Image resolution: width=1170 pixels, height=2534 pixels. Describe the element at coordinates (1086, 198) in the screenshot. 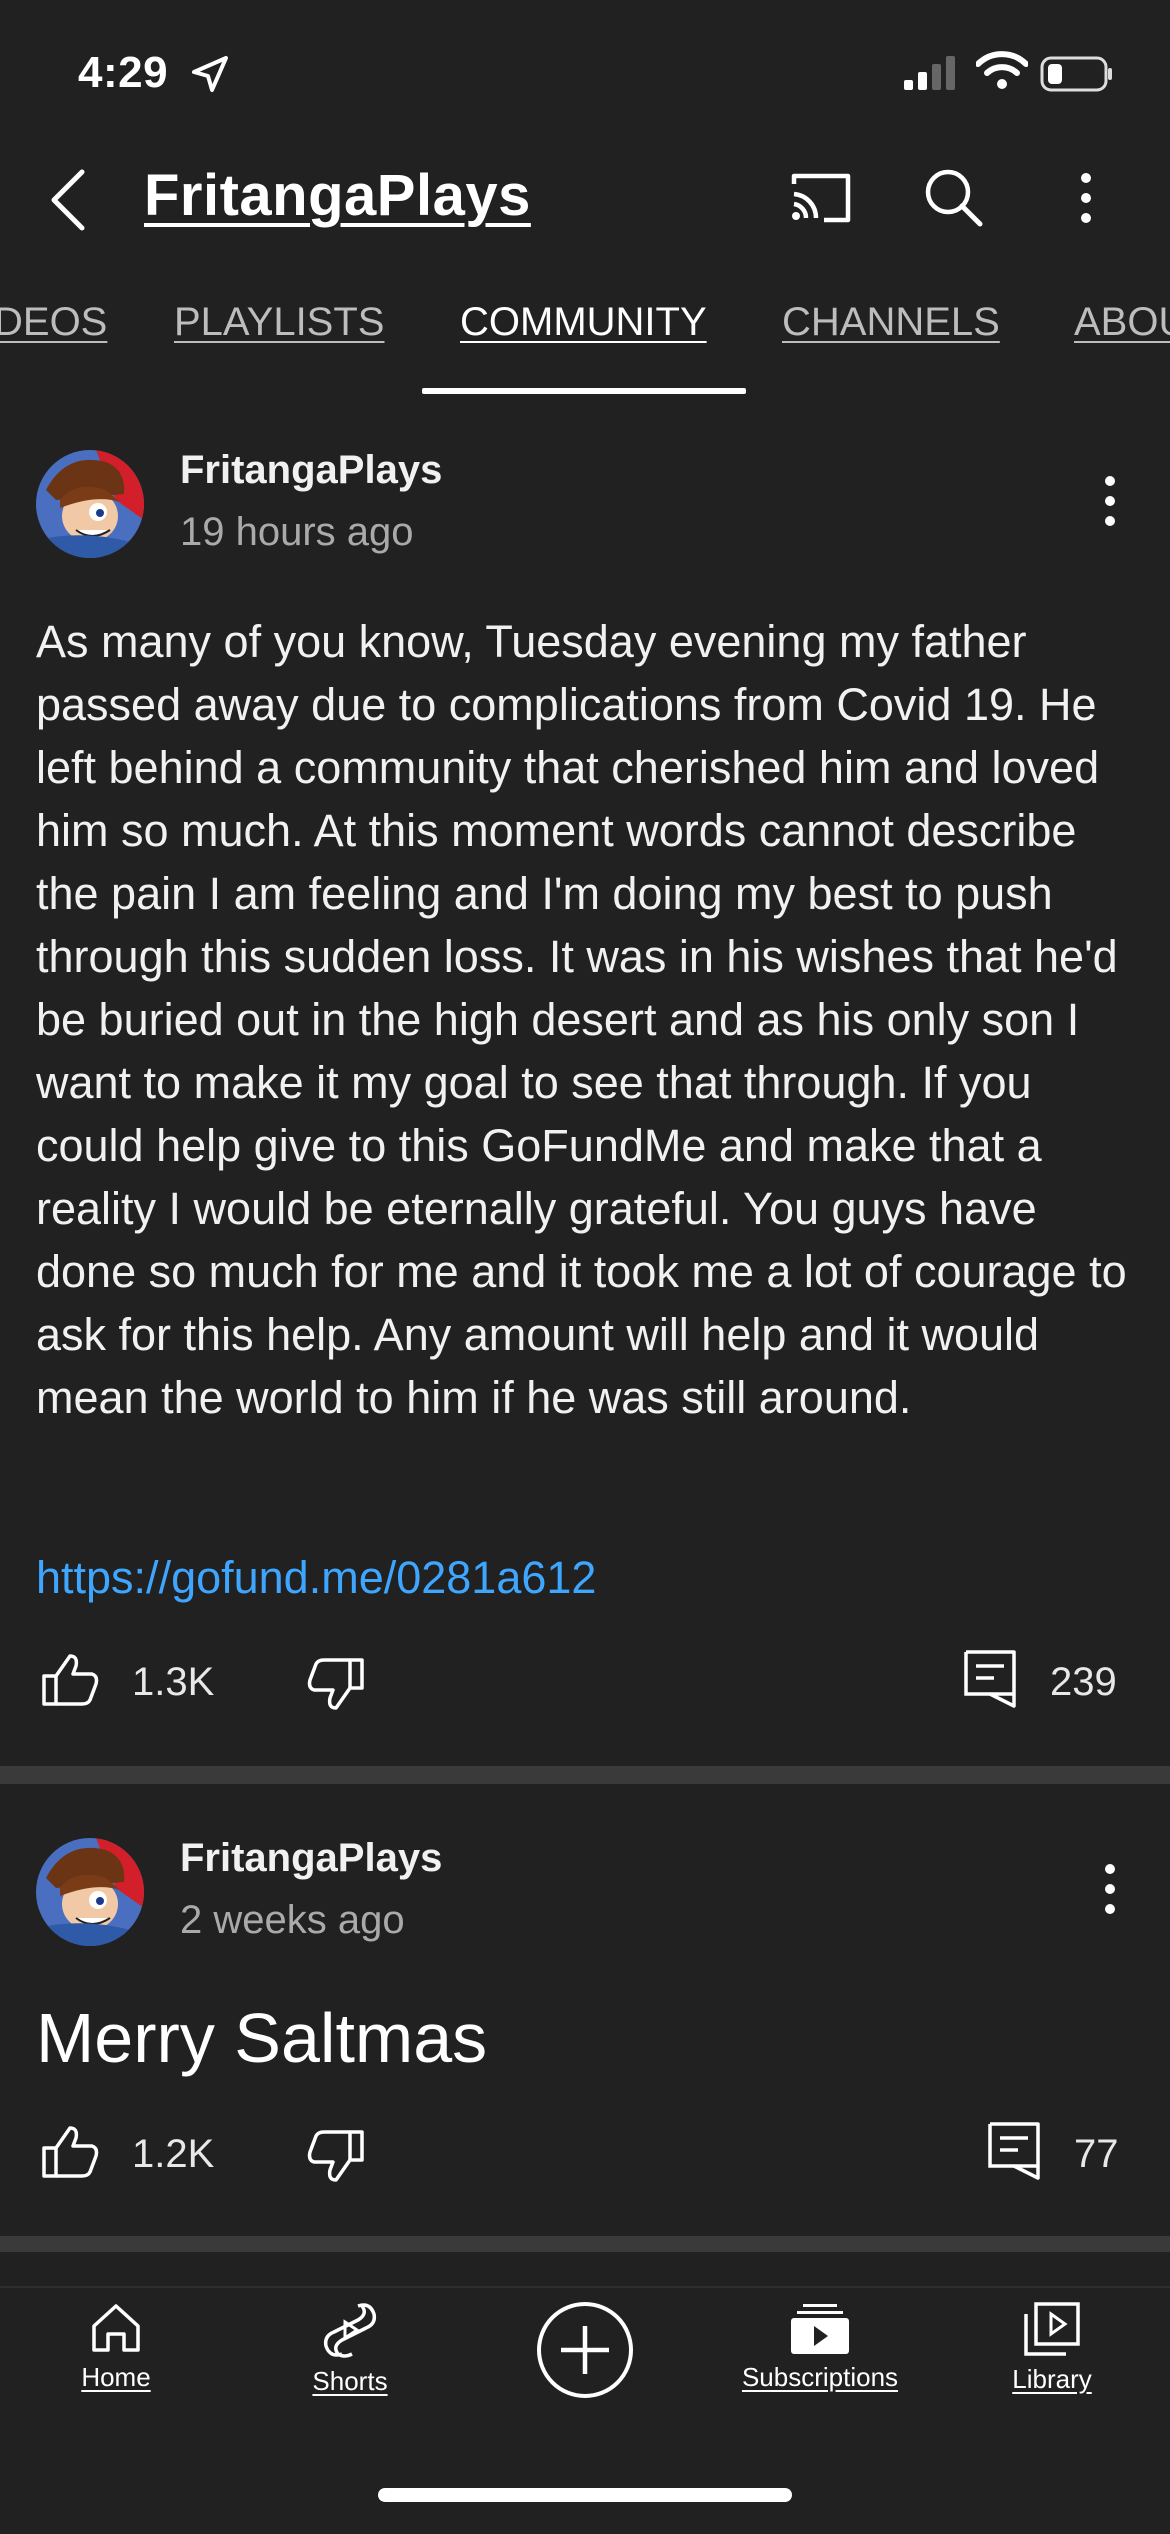

I see `more-vert-icon` at that location.